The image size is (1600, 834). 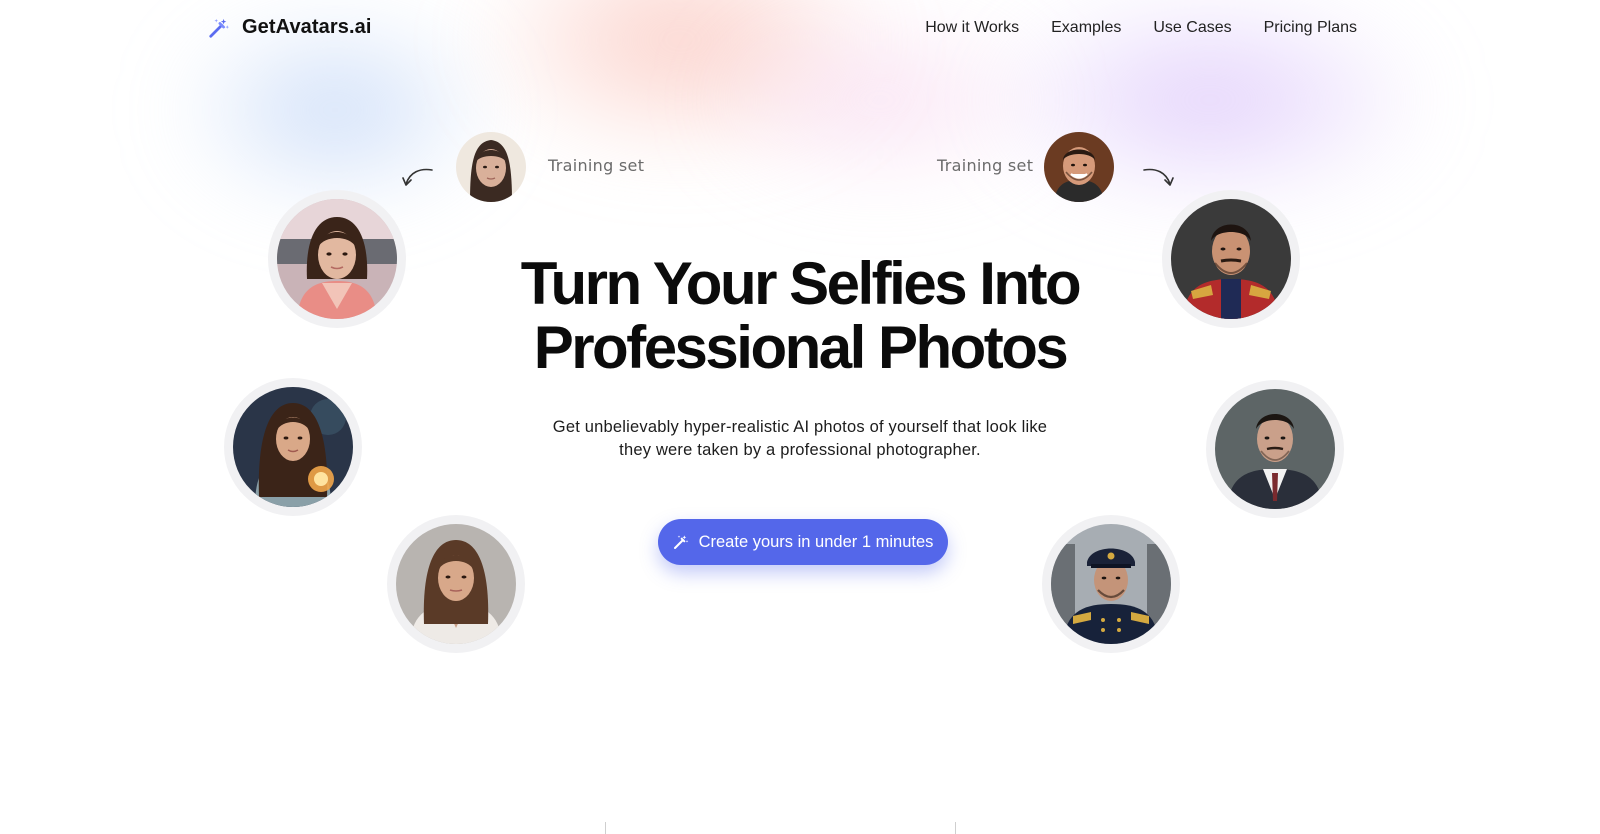 What do you see at coordinates (816, 541) in the screenshot?
I see `create-avatar-button-label: Create yours in under 1 minutes` at bounding box center [816, 541].